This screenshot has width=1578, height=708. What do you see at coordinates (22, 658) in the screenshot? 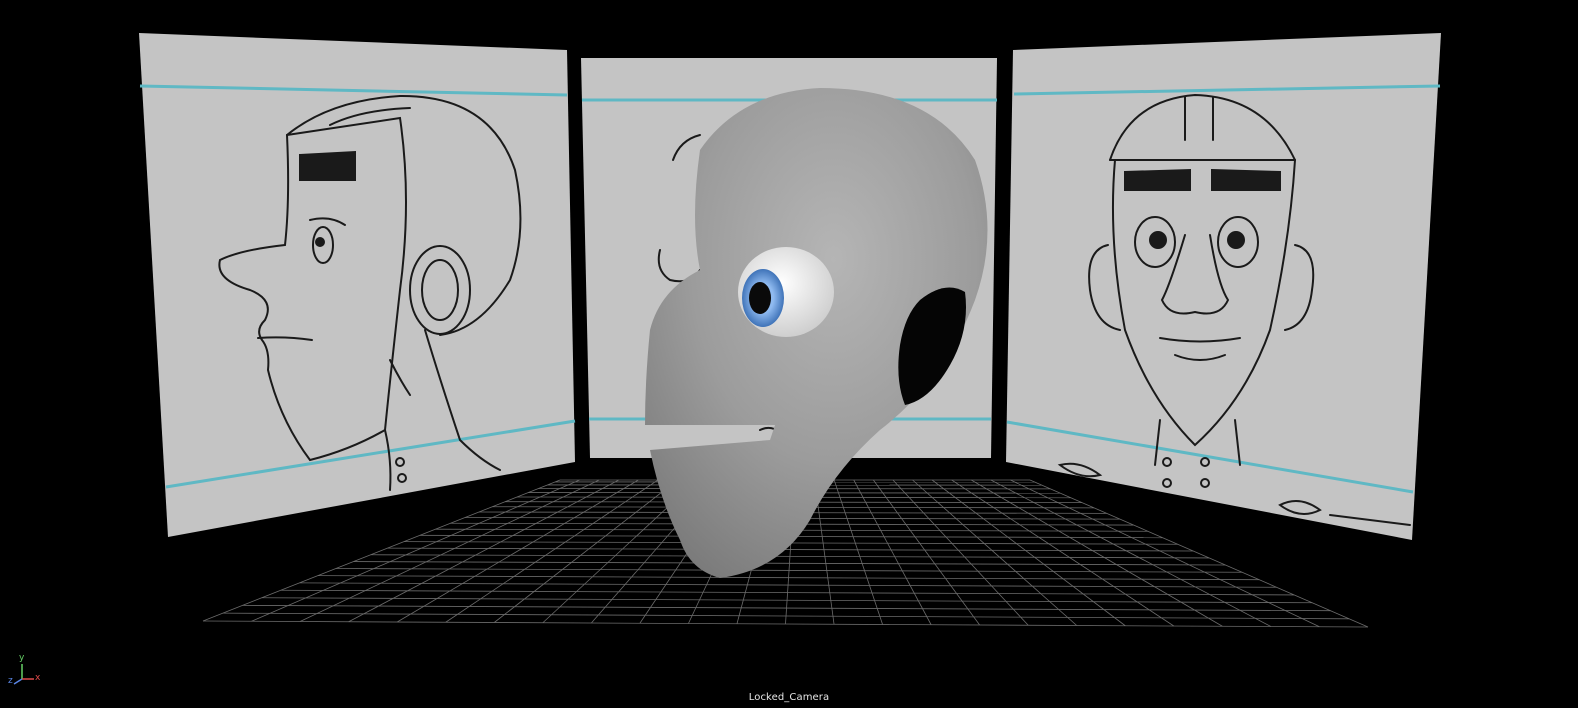
I see `y-axis-label: y` at bounding box center [22, 658].